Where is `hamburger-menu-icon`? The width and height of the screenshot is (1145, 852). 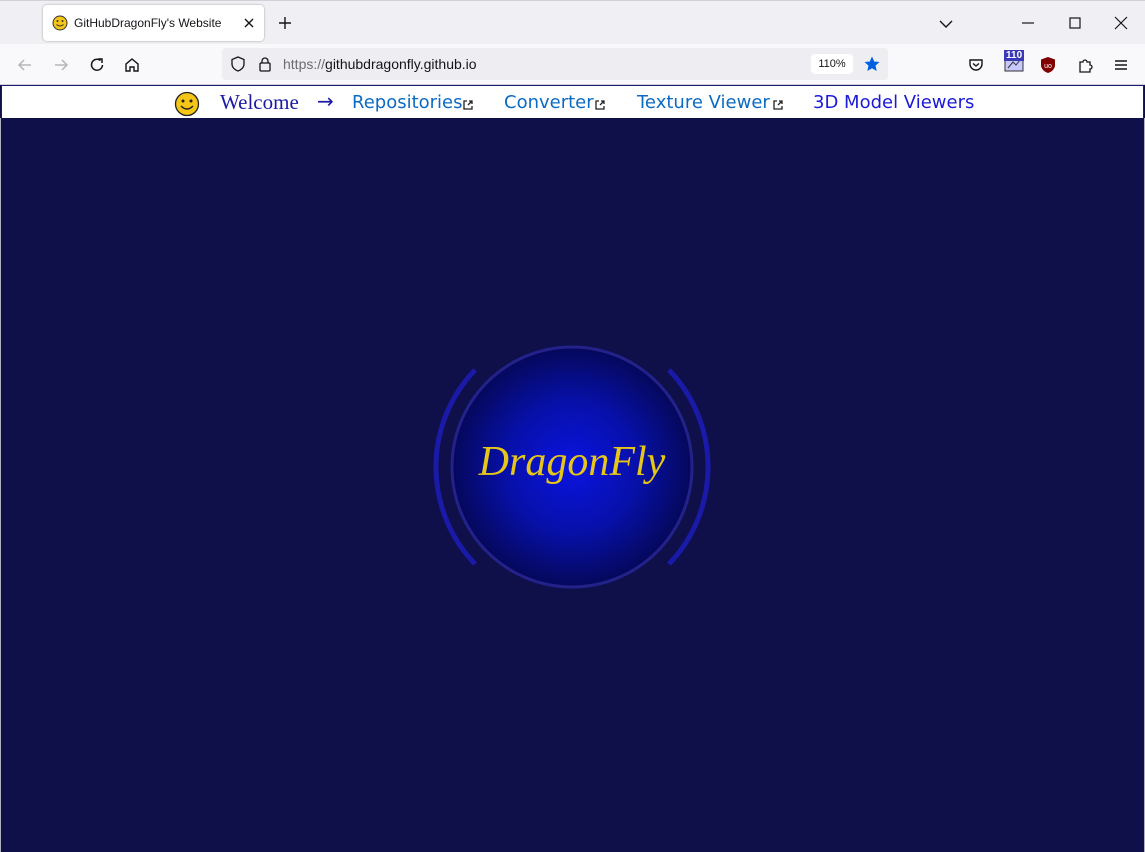 hamburger-menu-icon is located at coordinates (1121, 65).